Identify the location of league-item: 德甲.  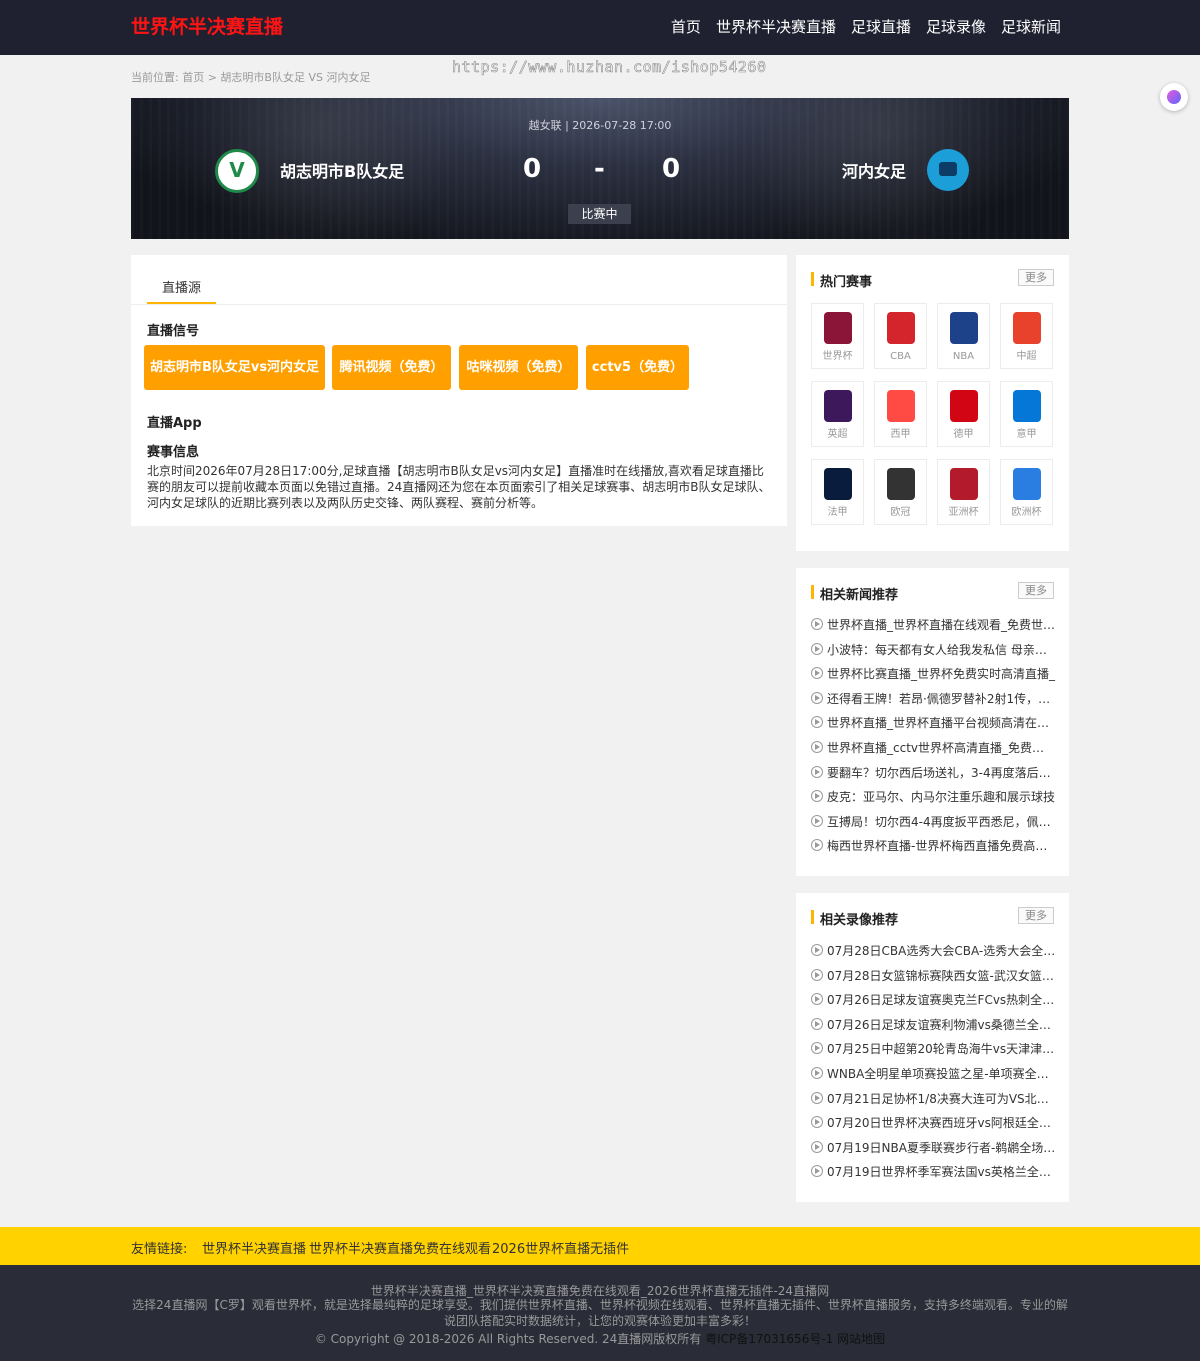
(963, 414).